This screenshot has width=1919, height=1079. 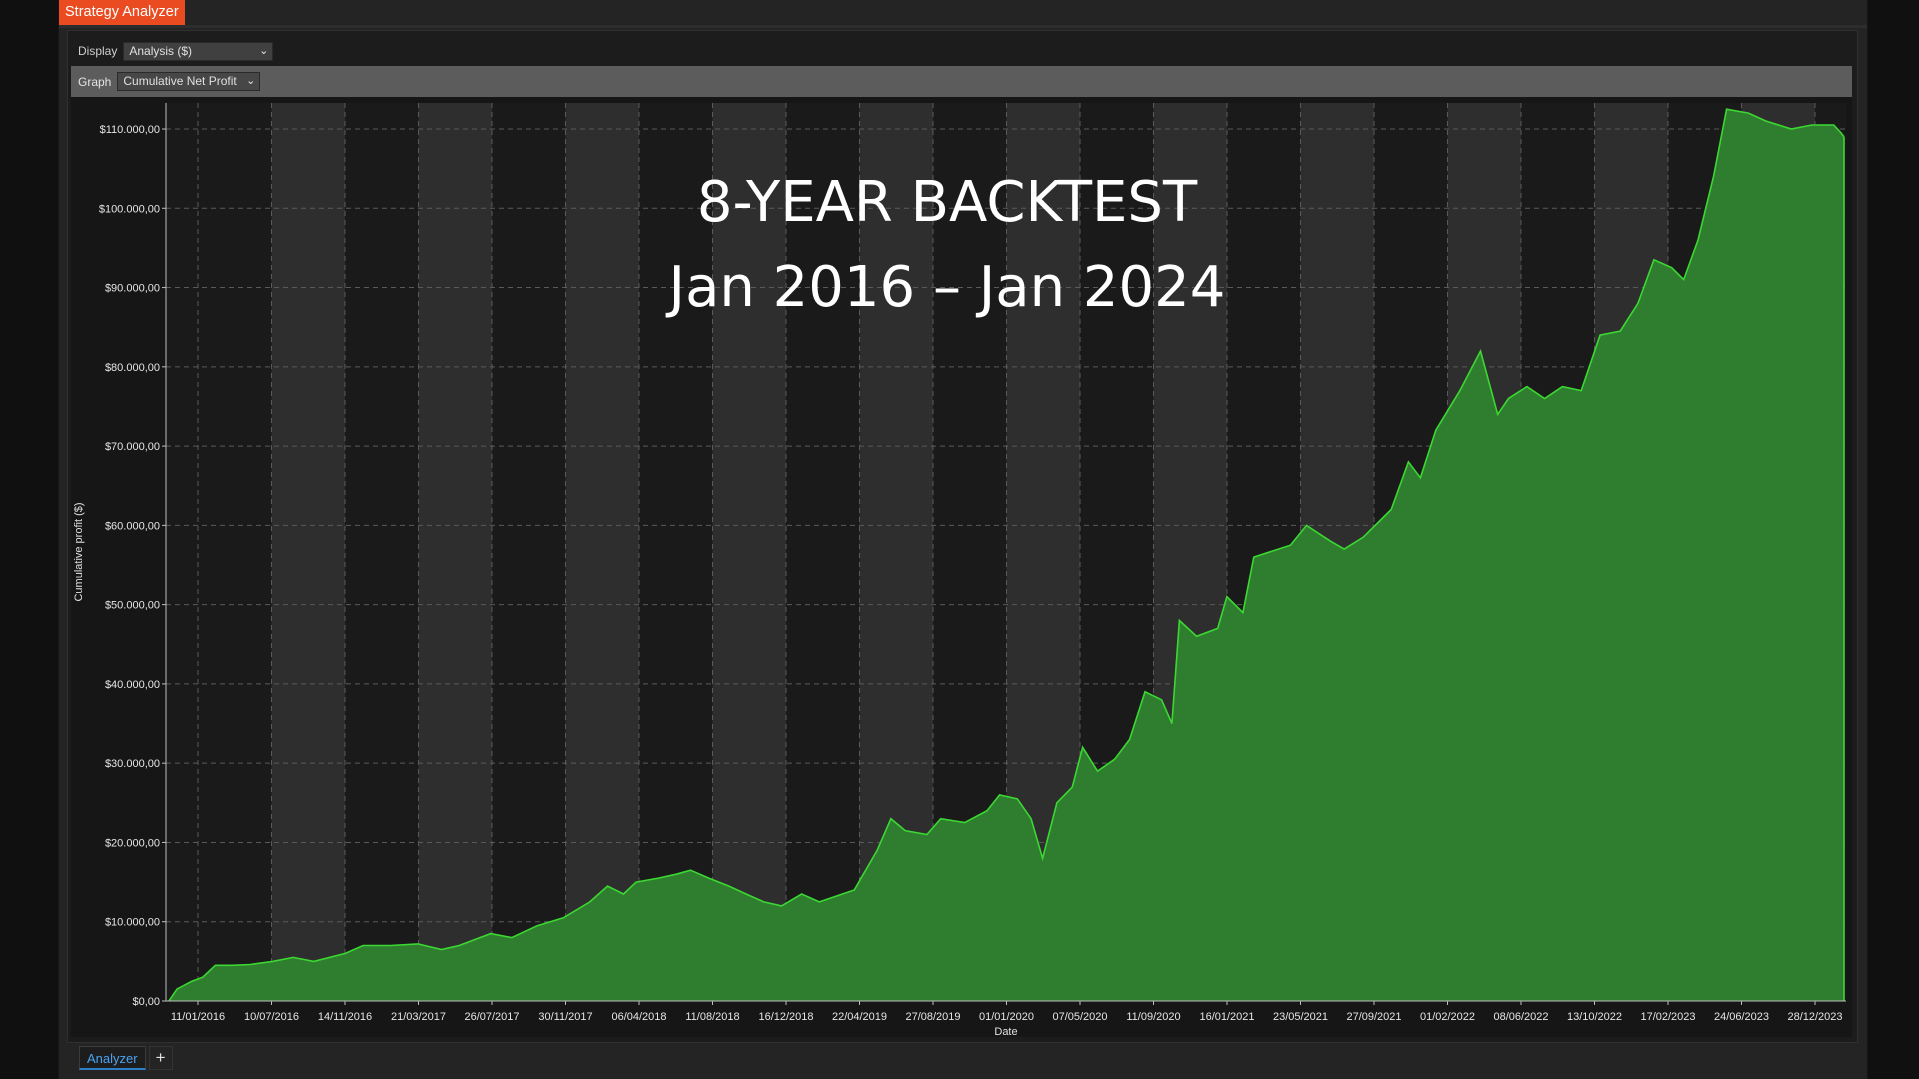 What do you see at coordinates (859, 1017) in the screenshot?
I see `x-tick-label: 22/04/2019` at bounding box center [859, 1017].